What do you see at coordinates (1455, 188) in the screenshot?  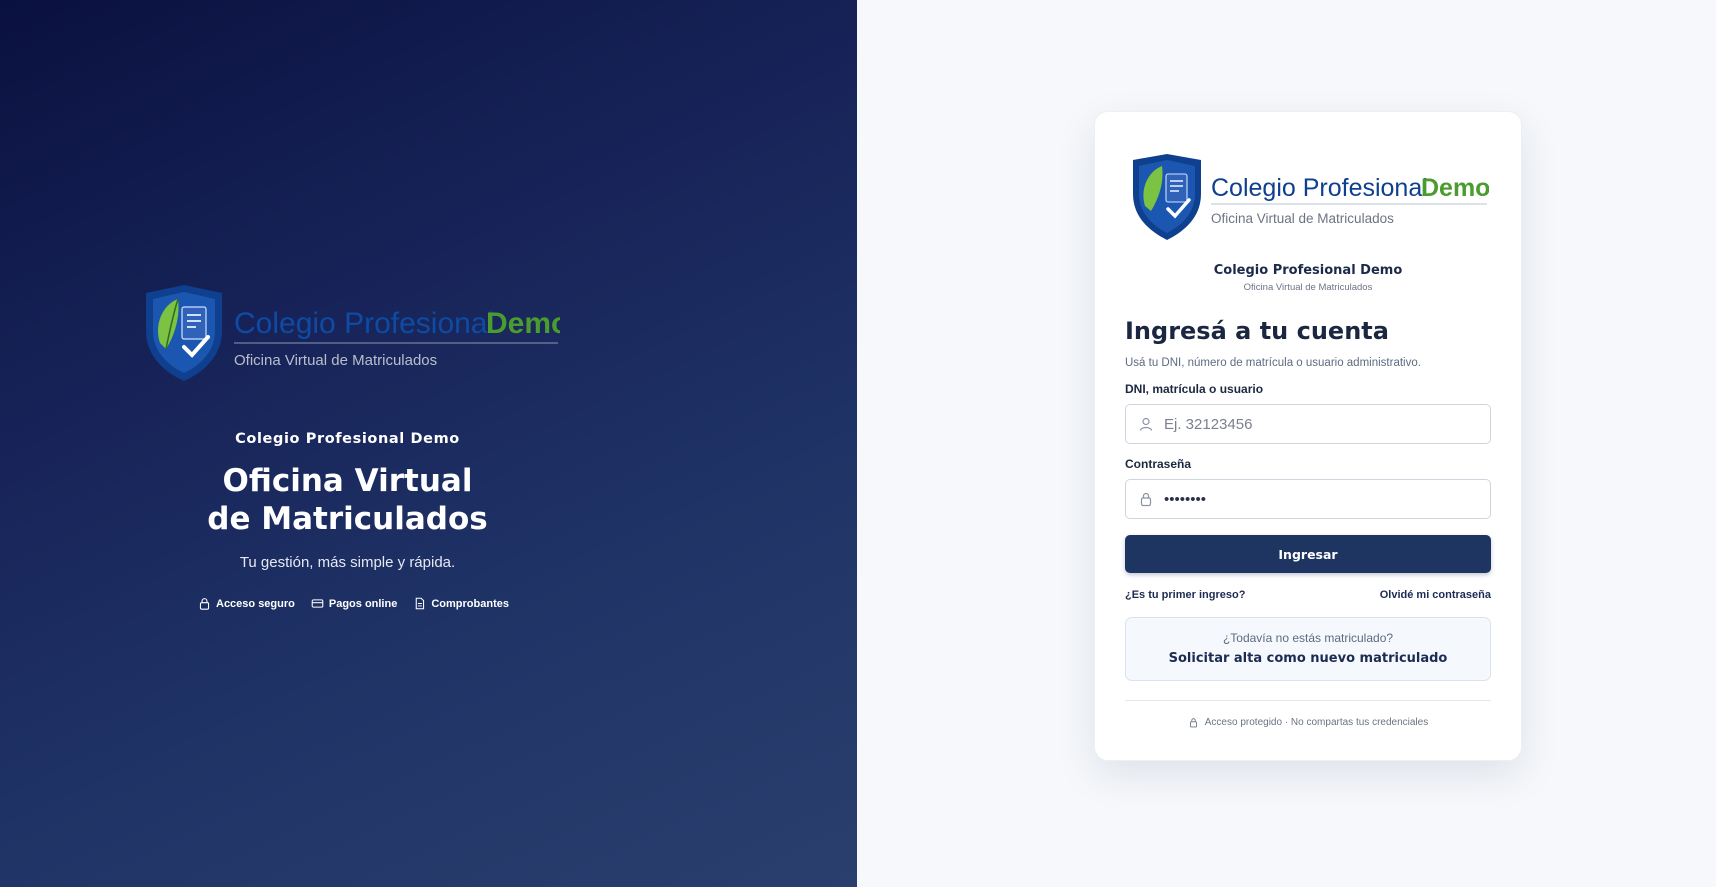 I see `card-logo-accent: Demo` at bounding box center [1455, 188].